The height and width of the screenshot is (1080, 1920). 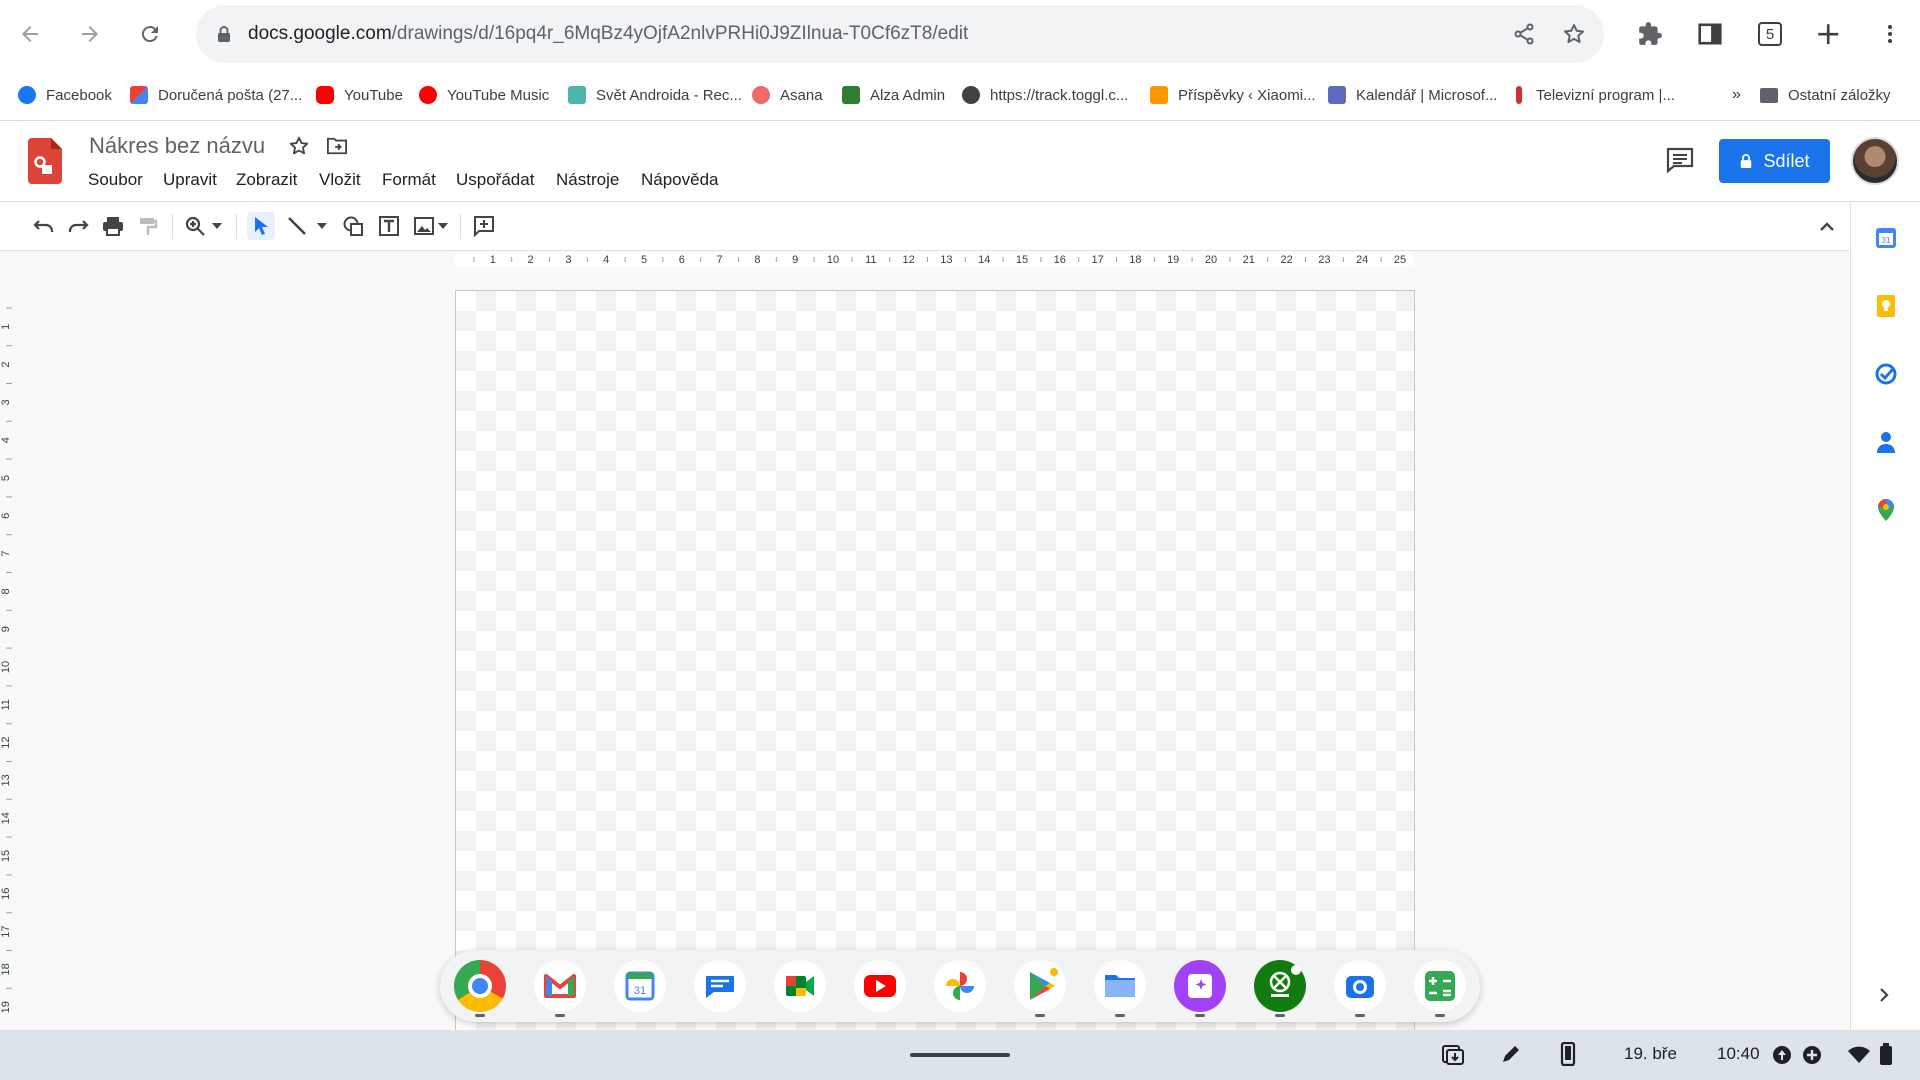 What do you see at coordinates (1022, 260) in the screenshot?
I see `ruler-tick-label: 15` at bounding box center [1022, 260].